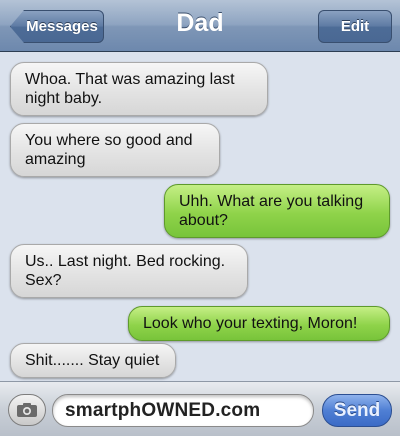  I want to click on message-line: You where so good and, so click(109, 140).